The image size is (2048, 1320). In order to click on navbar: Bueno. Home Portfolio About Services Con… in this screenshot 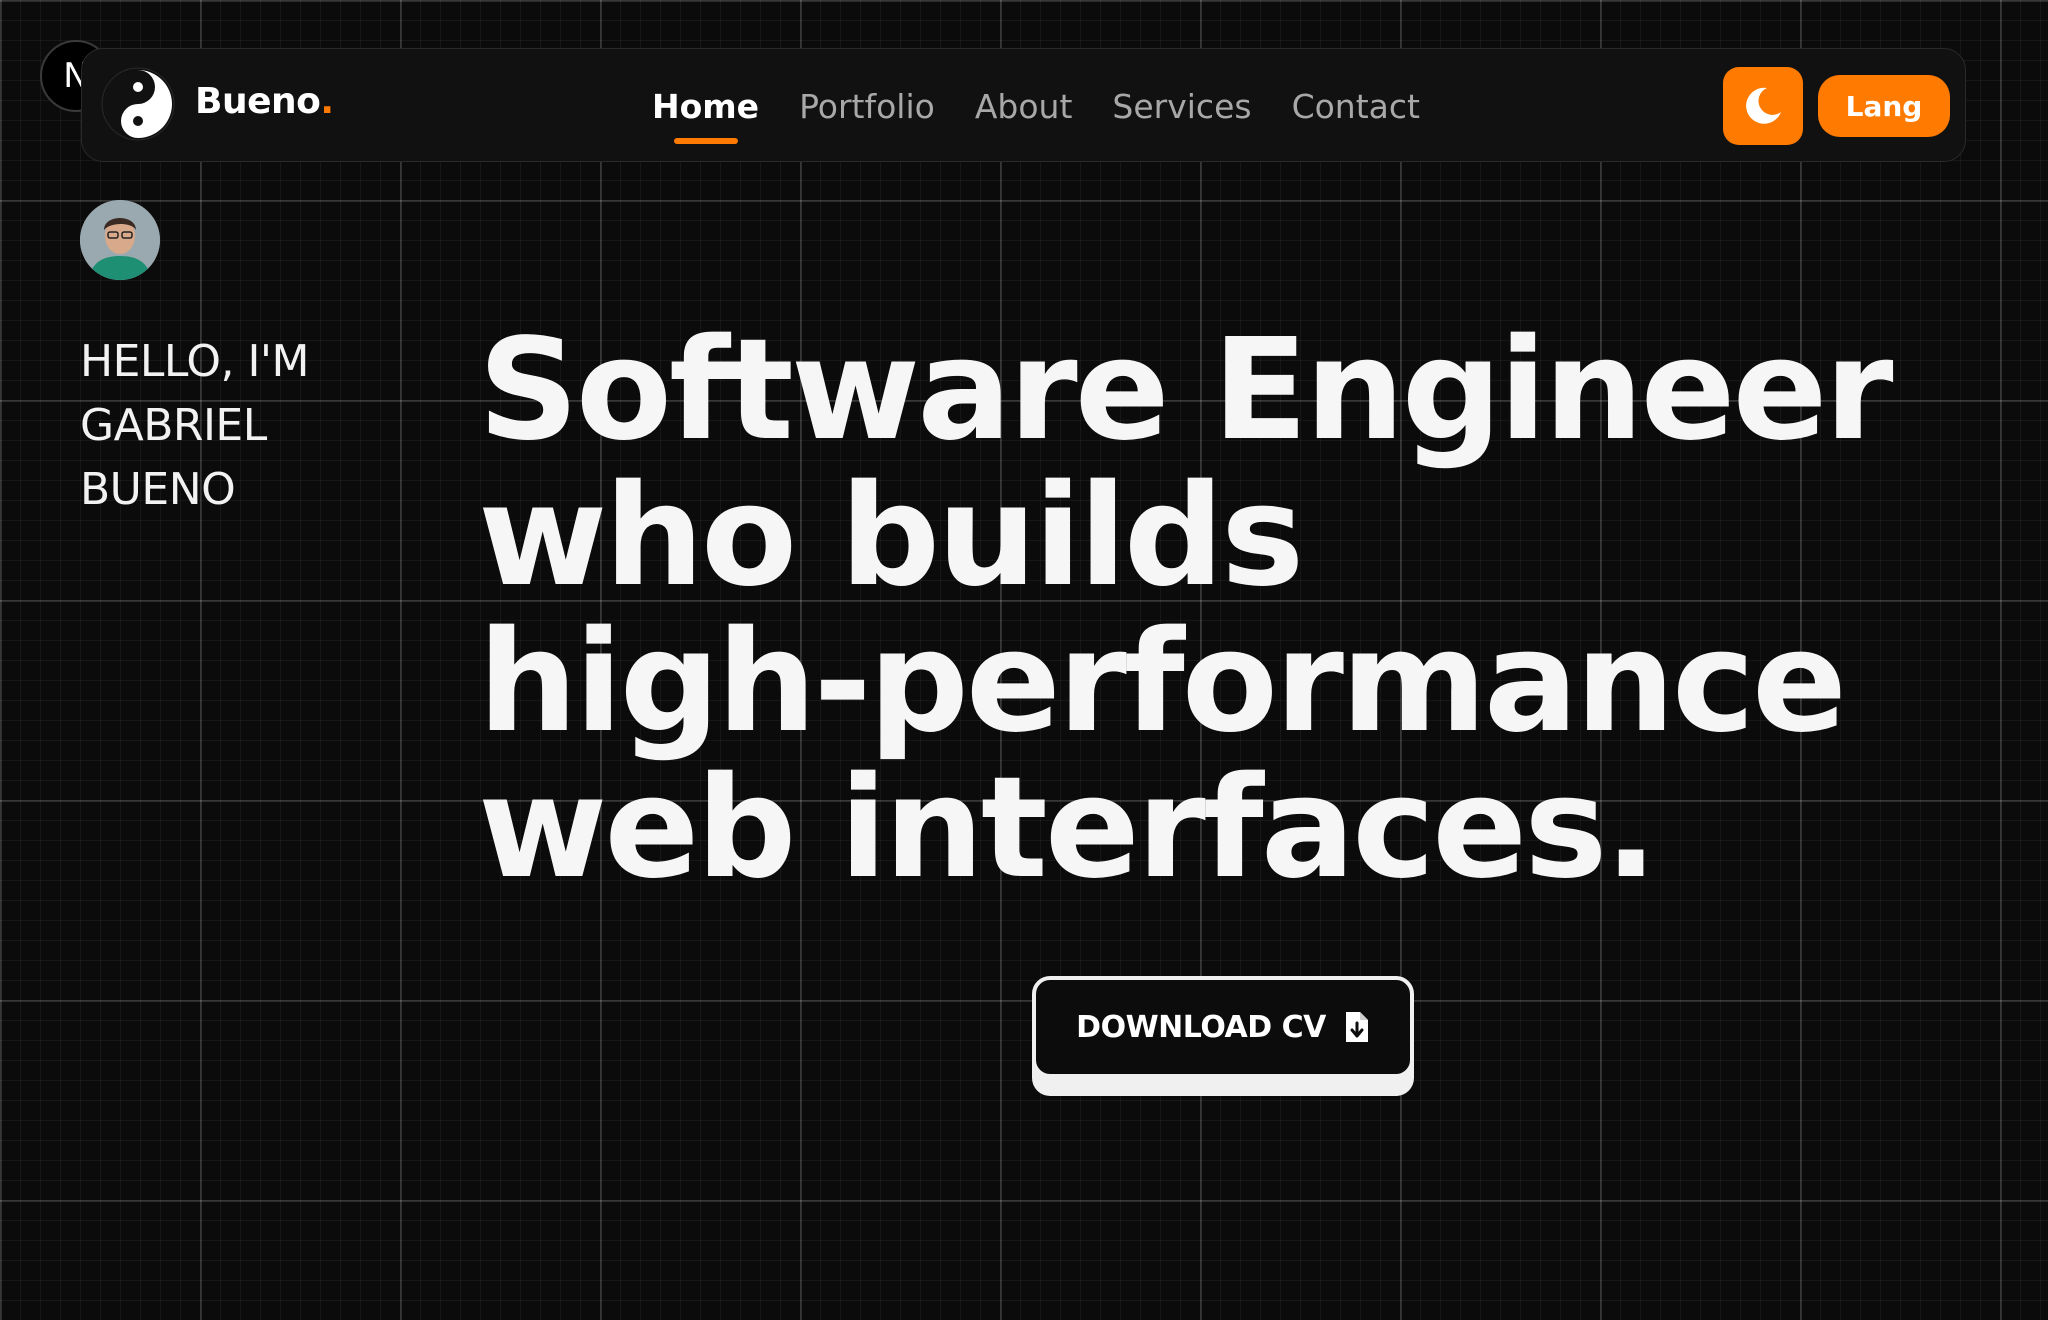, I will do `click(1023, 105)`.